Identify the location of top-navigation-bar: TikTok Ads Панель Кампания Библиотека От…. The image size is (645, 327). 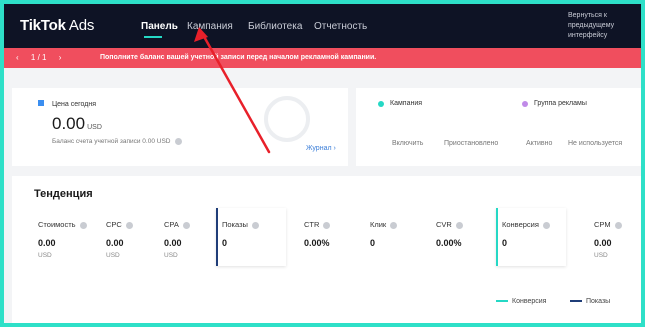
(322, 26).